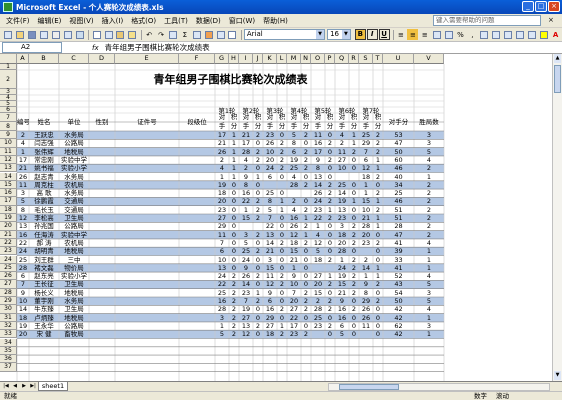 This screenshot has height=400, width=562. I want to click on cell-opponent: 10, so click(270, 152).